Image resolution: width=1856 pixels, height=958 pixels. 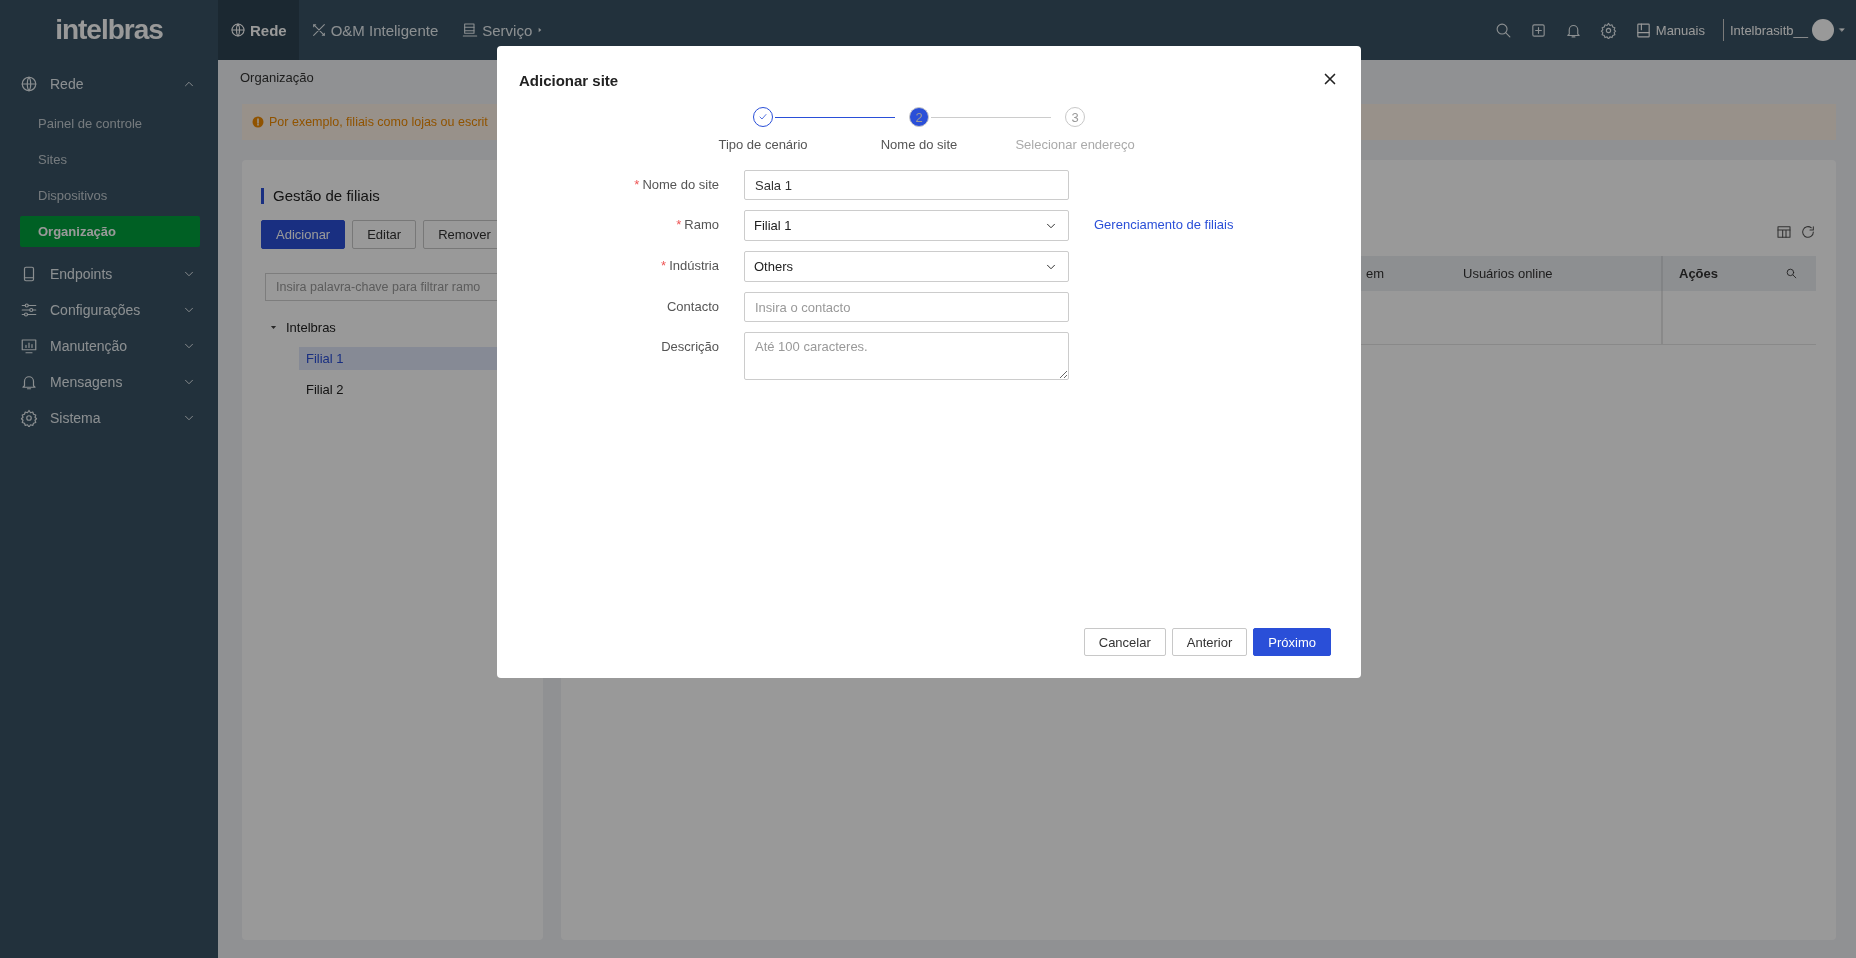 What do you see at coordinates (919, 144) in the screenshot?
I see `step-label: Nome do site` at bounding box center [919, 144].